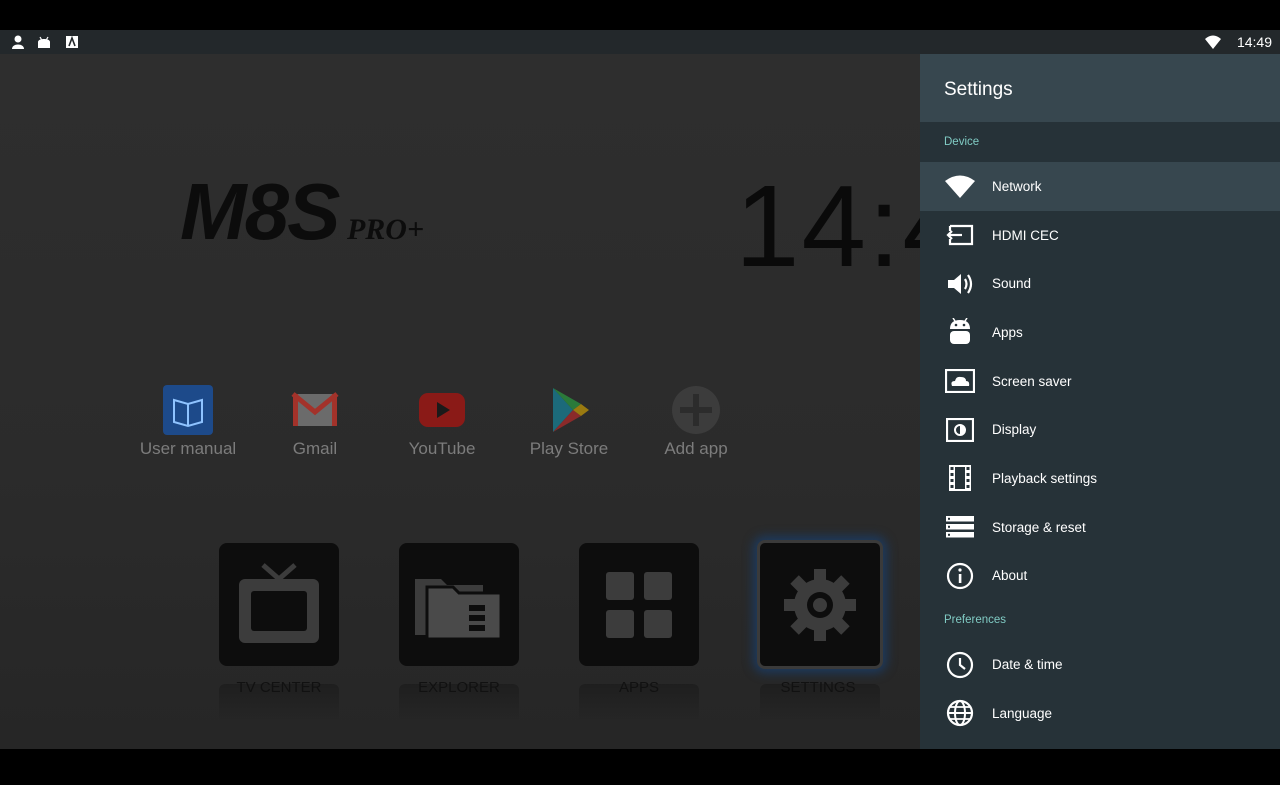  Describe the element at coordinates (960, 527) in the screenshot. I see `storage-icon` at that location.